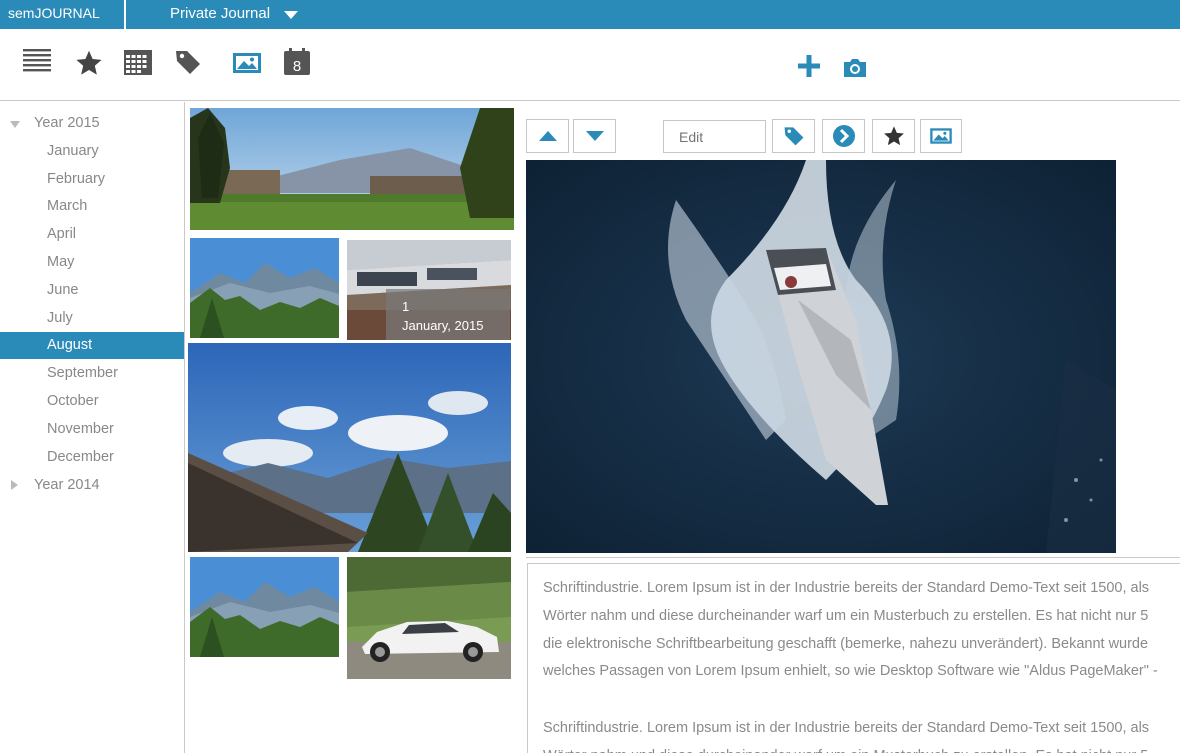  I want to click on thumbnail-sky-roof, so click(349, 447).